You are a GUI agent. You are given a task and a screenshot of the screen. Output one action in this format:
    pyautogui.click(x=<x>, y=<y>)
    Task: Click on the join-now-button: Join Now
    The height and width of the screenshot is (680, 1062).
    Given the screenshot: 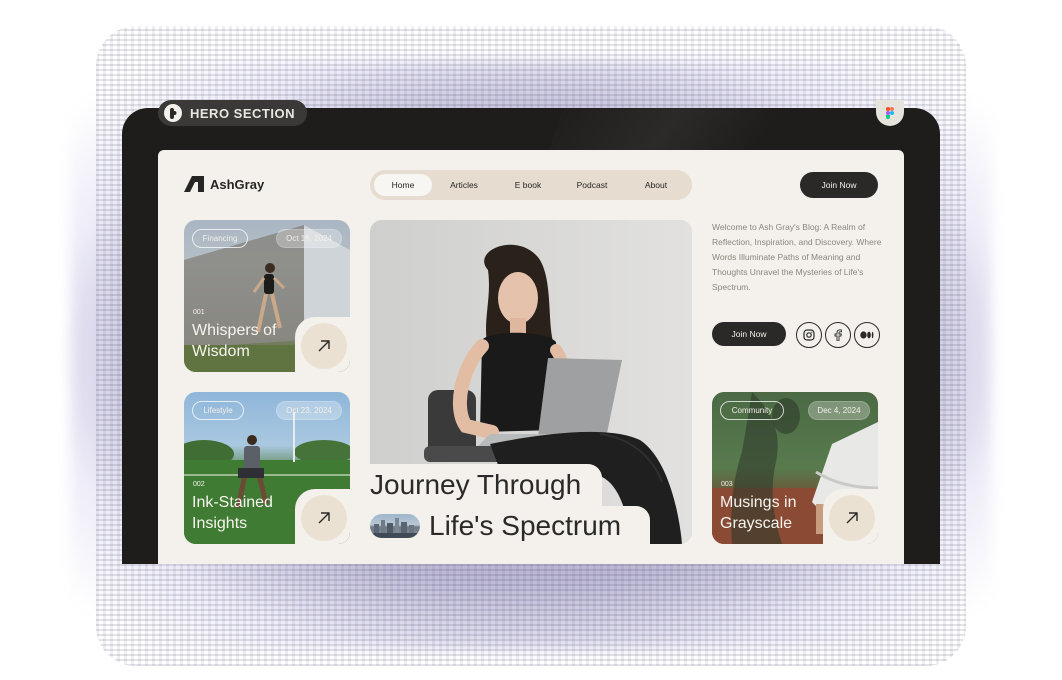 What is the action you would take?
    pyautogui.click(x=839, y=185)
    